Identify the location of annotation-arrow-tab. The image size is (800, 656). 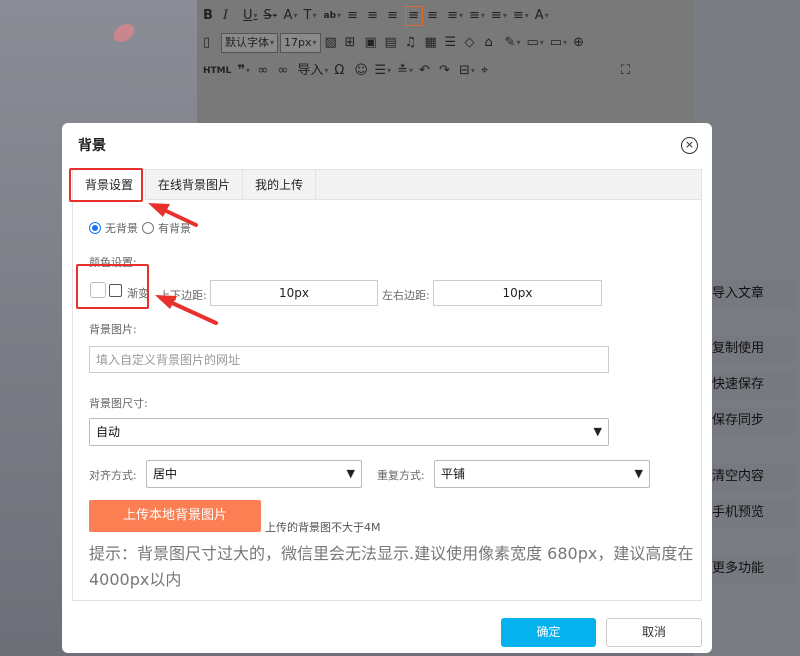
(173, 215).